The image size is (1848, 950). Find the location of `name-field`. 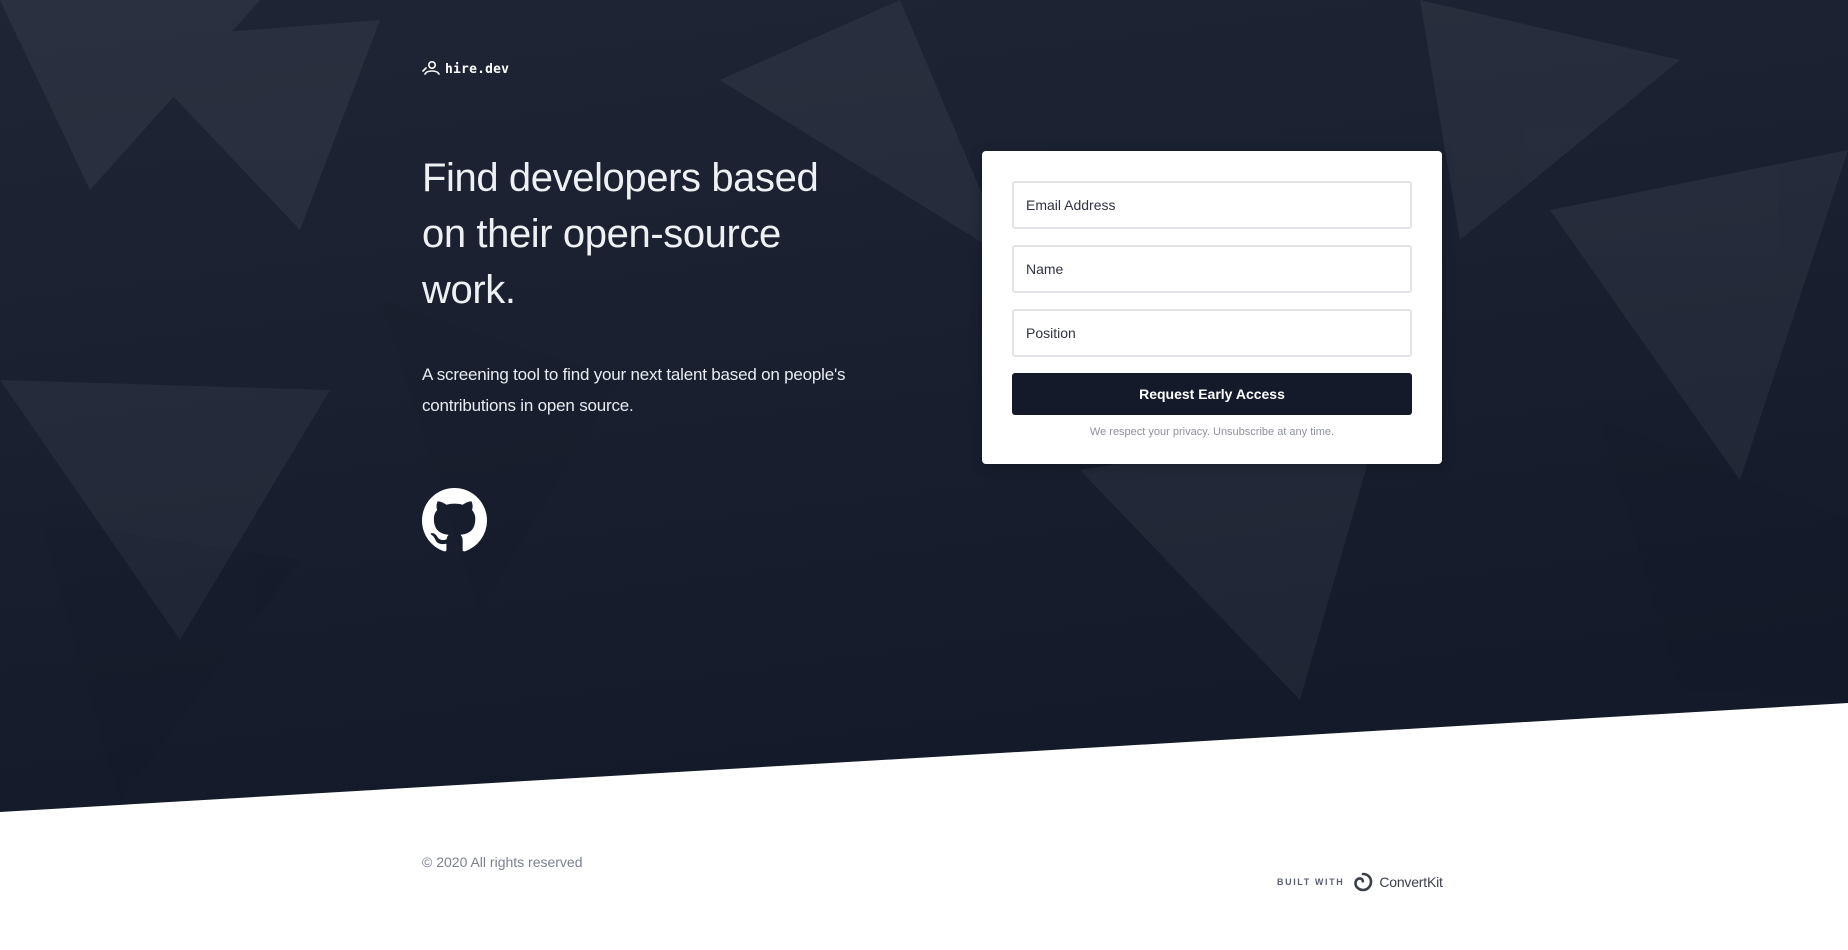

name-field is located at coordinates (1212, 269).